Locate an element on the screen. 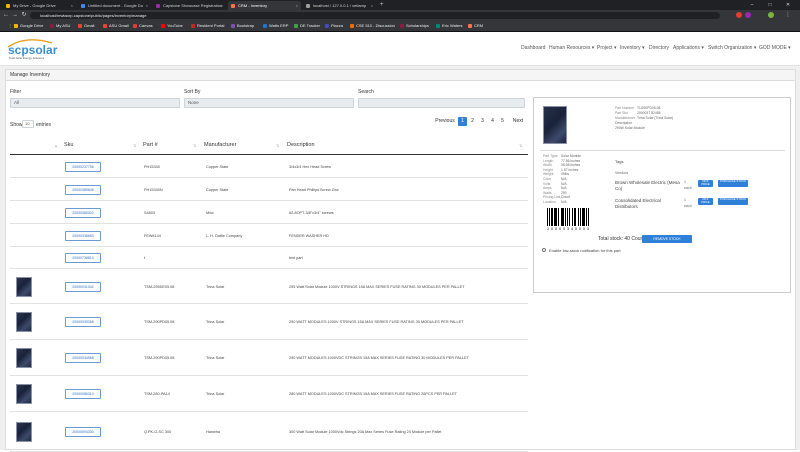 This screenshot has height=452, width=800. nav-link: Dashboard is located at coordinates (533, 48).